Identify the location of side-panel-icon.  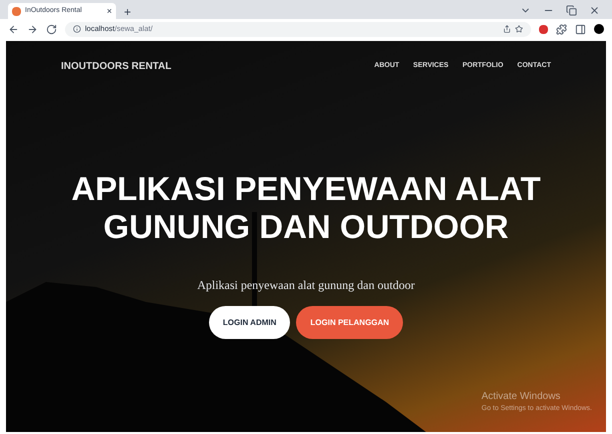
(580, 29).